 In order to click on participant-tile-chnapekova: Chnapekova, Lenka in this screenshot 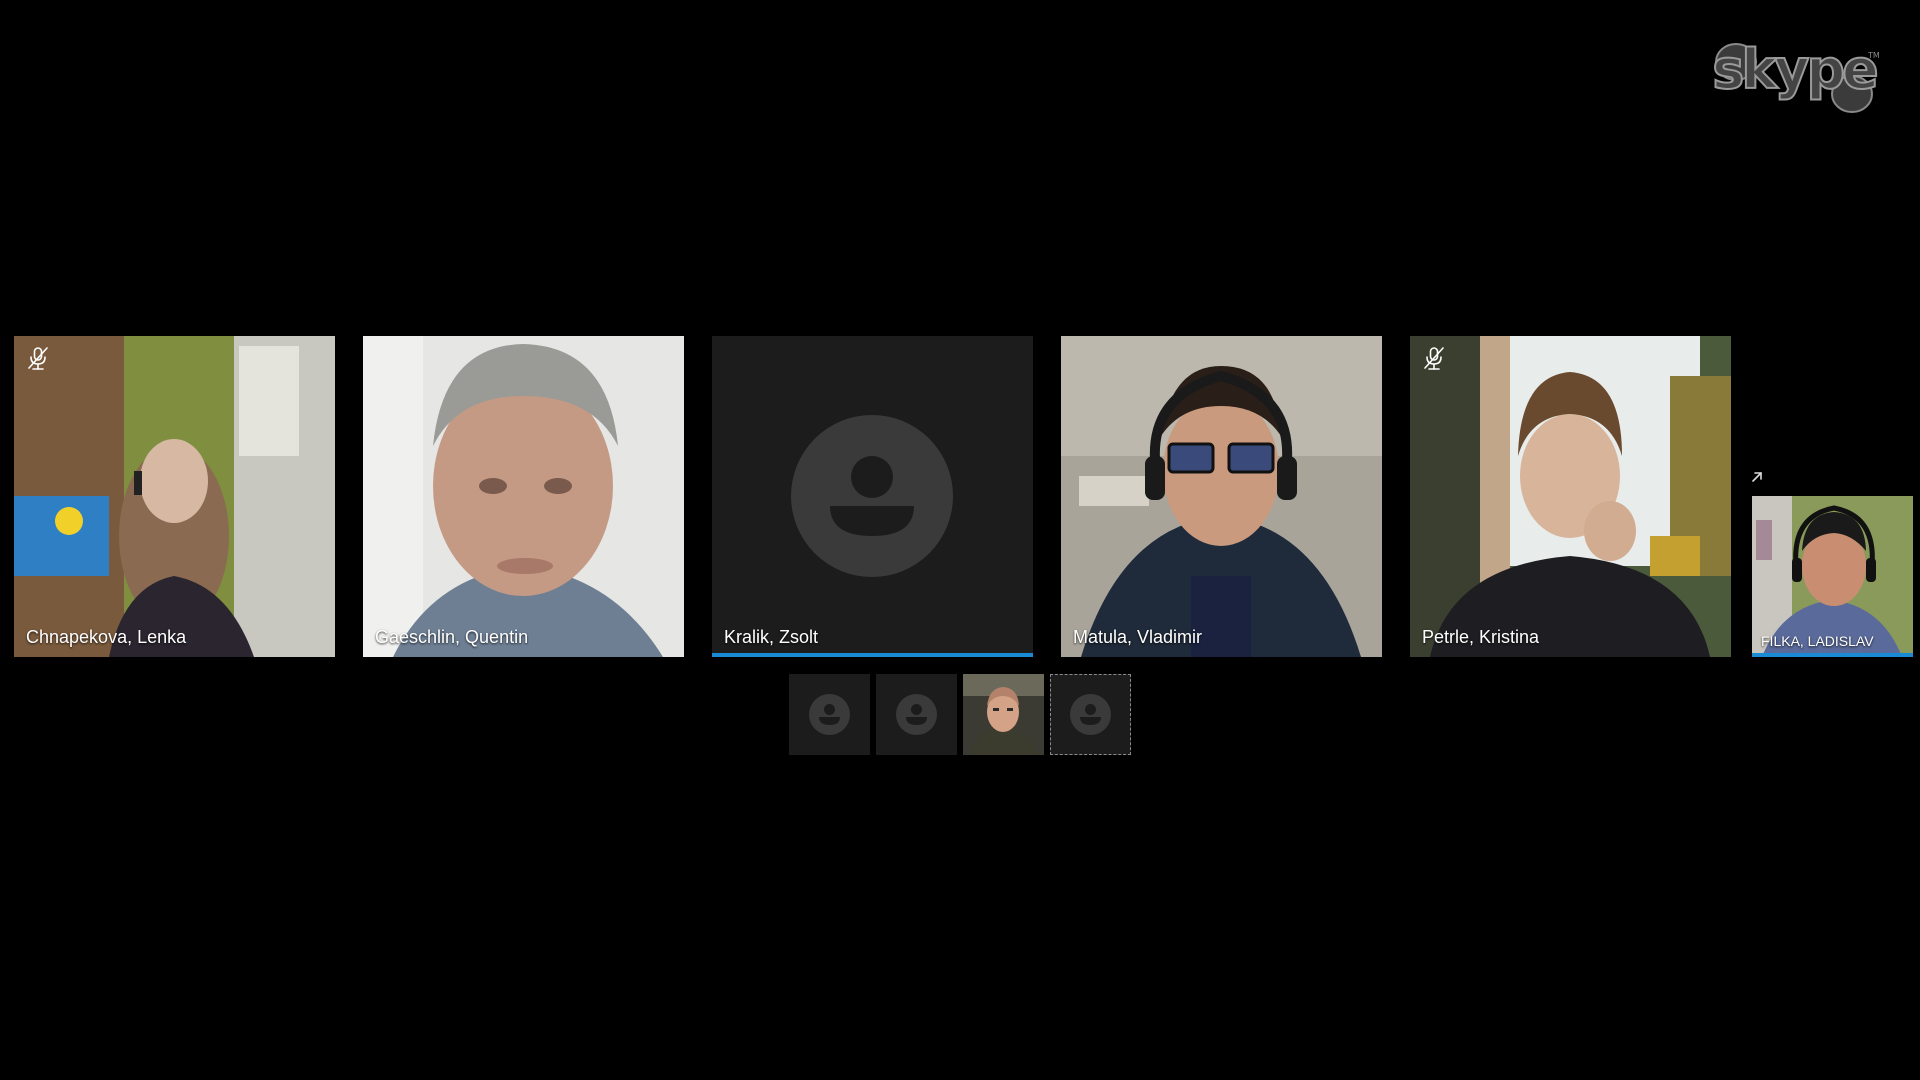, I will do `click(174, 496)`.